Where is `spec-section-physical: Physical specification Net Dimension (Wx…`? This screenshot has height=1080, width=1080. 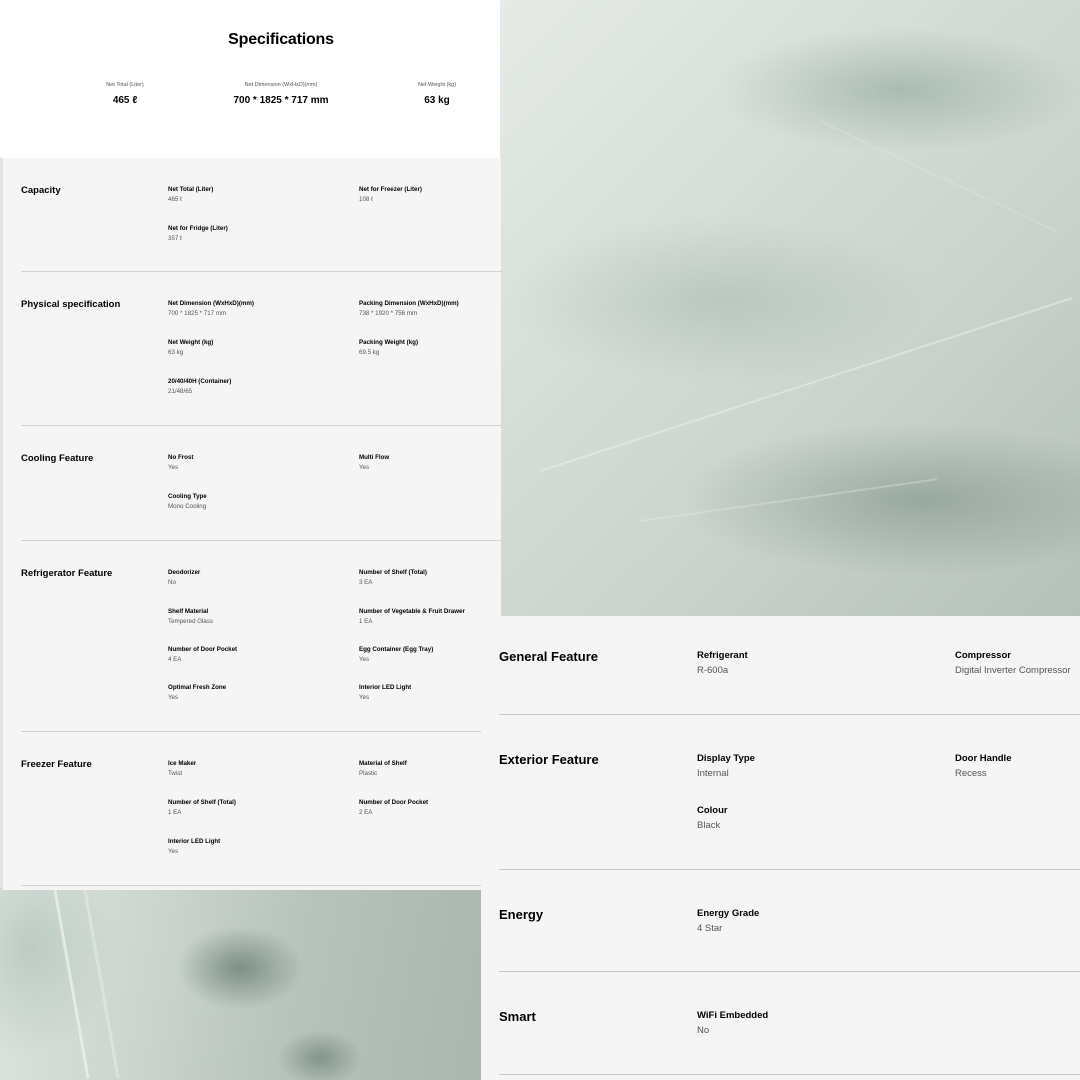 spec-section-physical: Physical specification Net Dimension (Wx… is located at coordinates (262, 349).